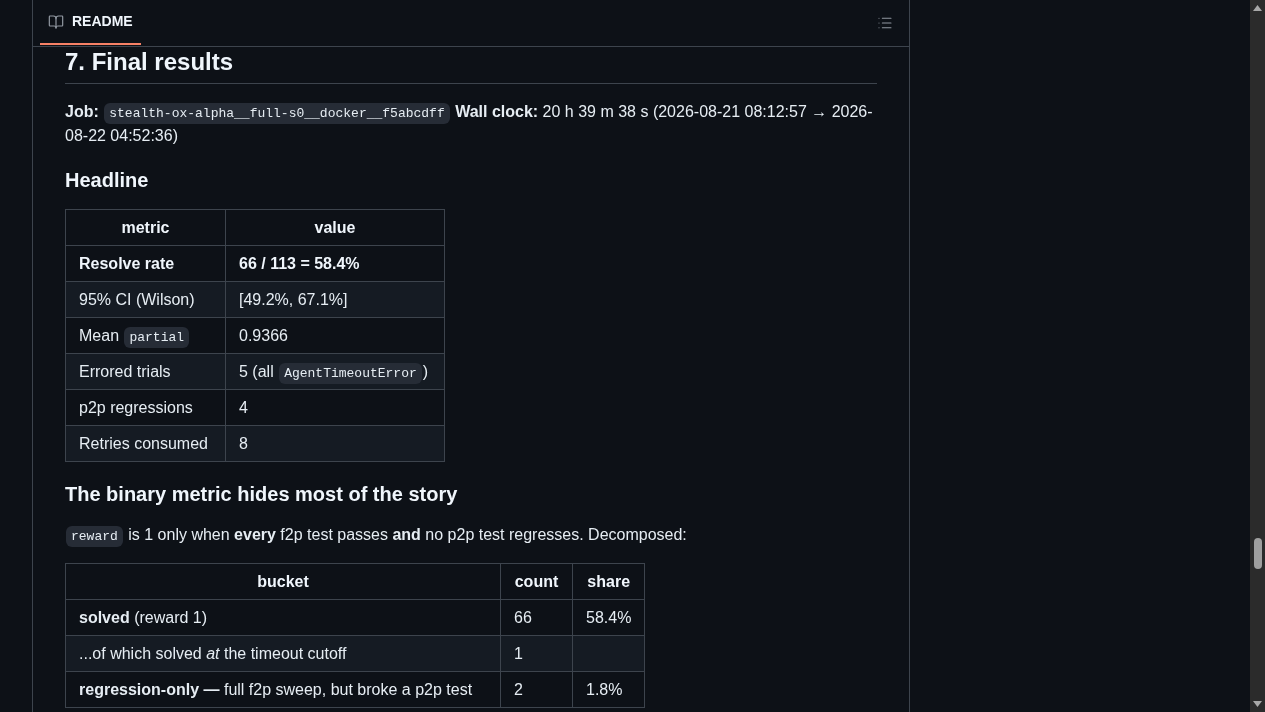  I want to click on table-cell: solved (reward 1), so click(283, 617).